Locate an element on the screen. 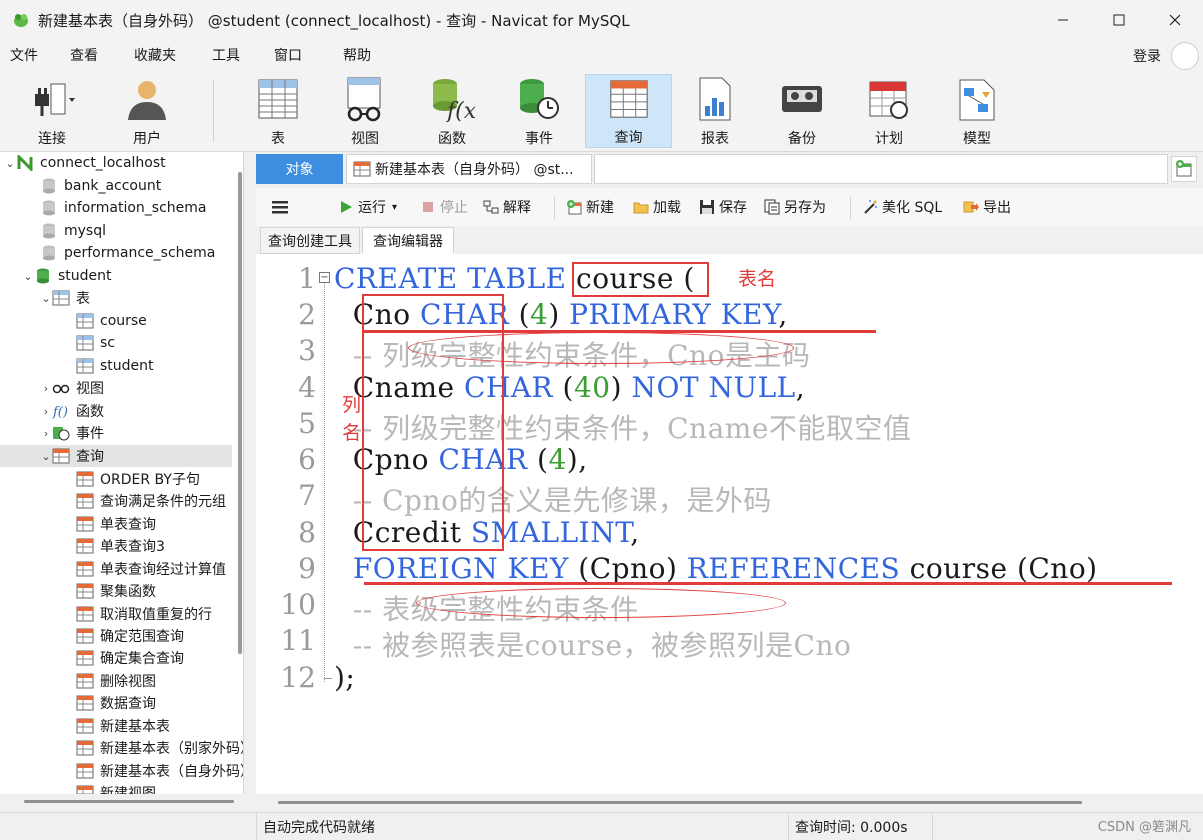 The image size is (1203, 840). tree-db-student: ⌄ student is located at coordinates (132, 276).